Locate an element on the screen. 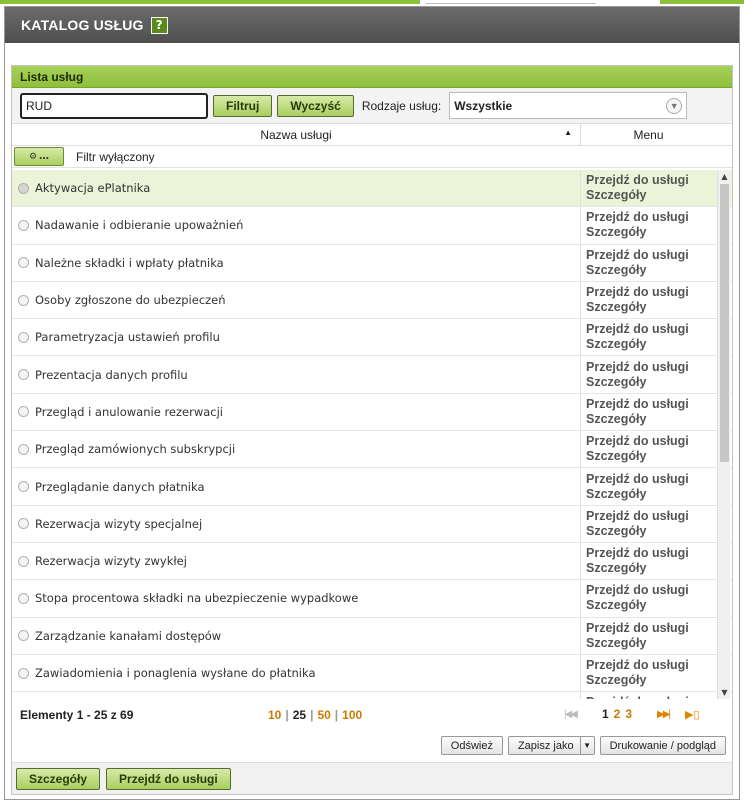 The height and width of the screenshot is (800, 744). page-number: 1 is located at coordinates (605, 714).